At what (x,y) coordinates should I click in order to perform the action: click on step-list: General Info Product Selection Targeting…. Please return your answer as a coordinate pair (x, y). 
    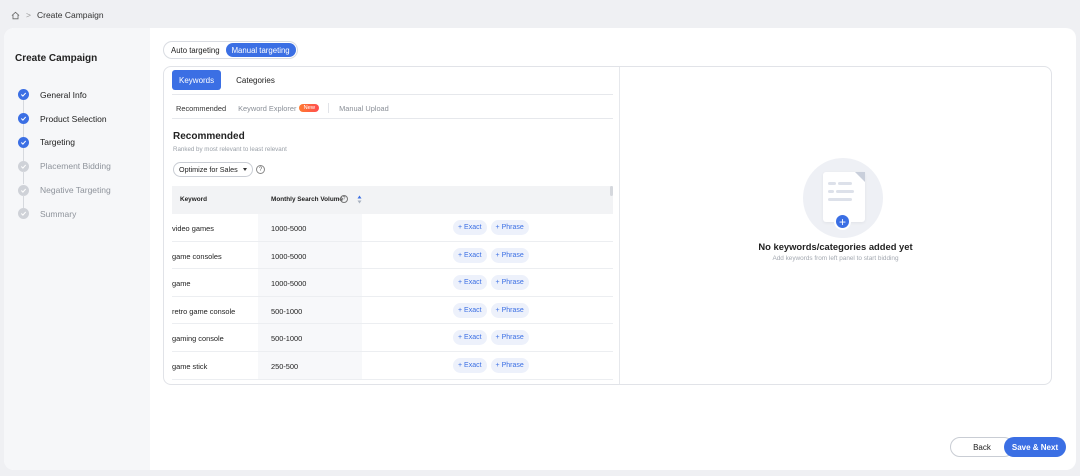
    Looking at the image, I should click on (64, 154).